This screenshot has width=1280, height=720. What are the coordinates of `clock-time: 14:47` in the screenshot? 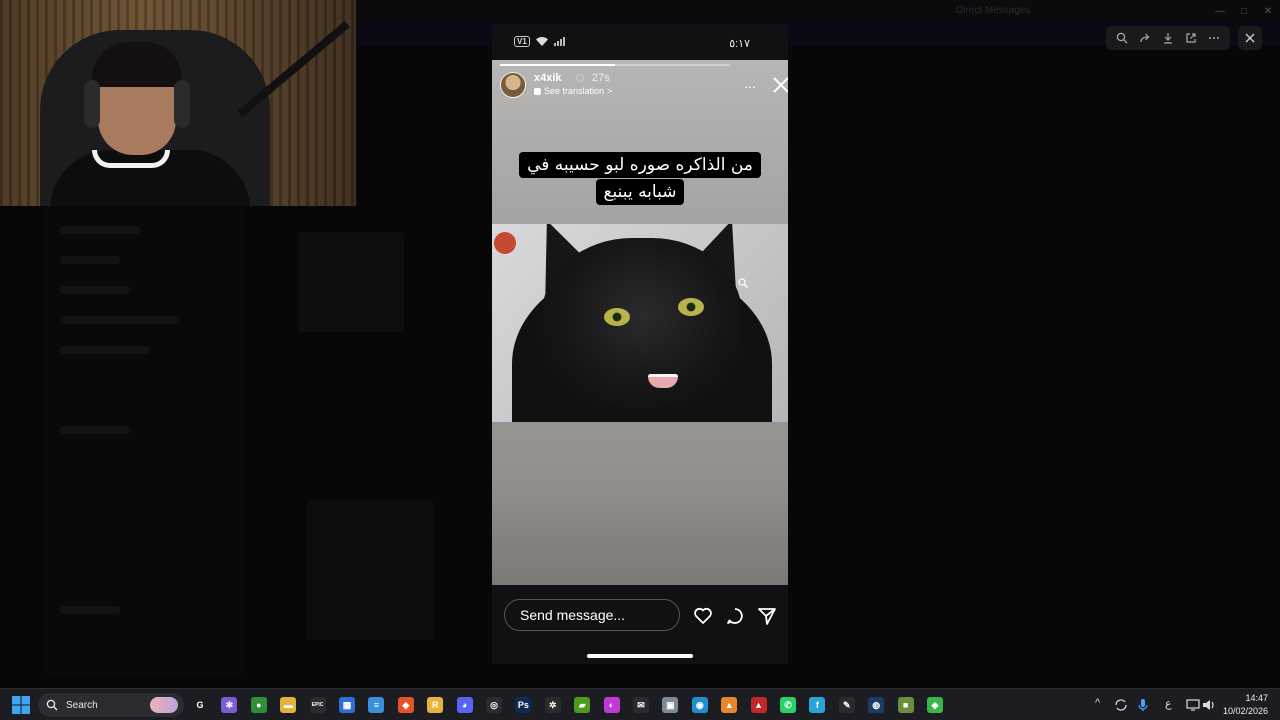 It's located at (1256, 698).